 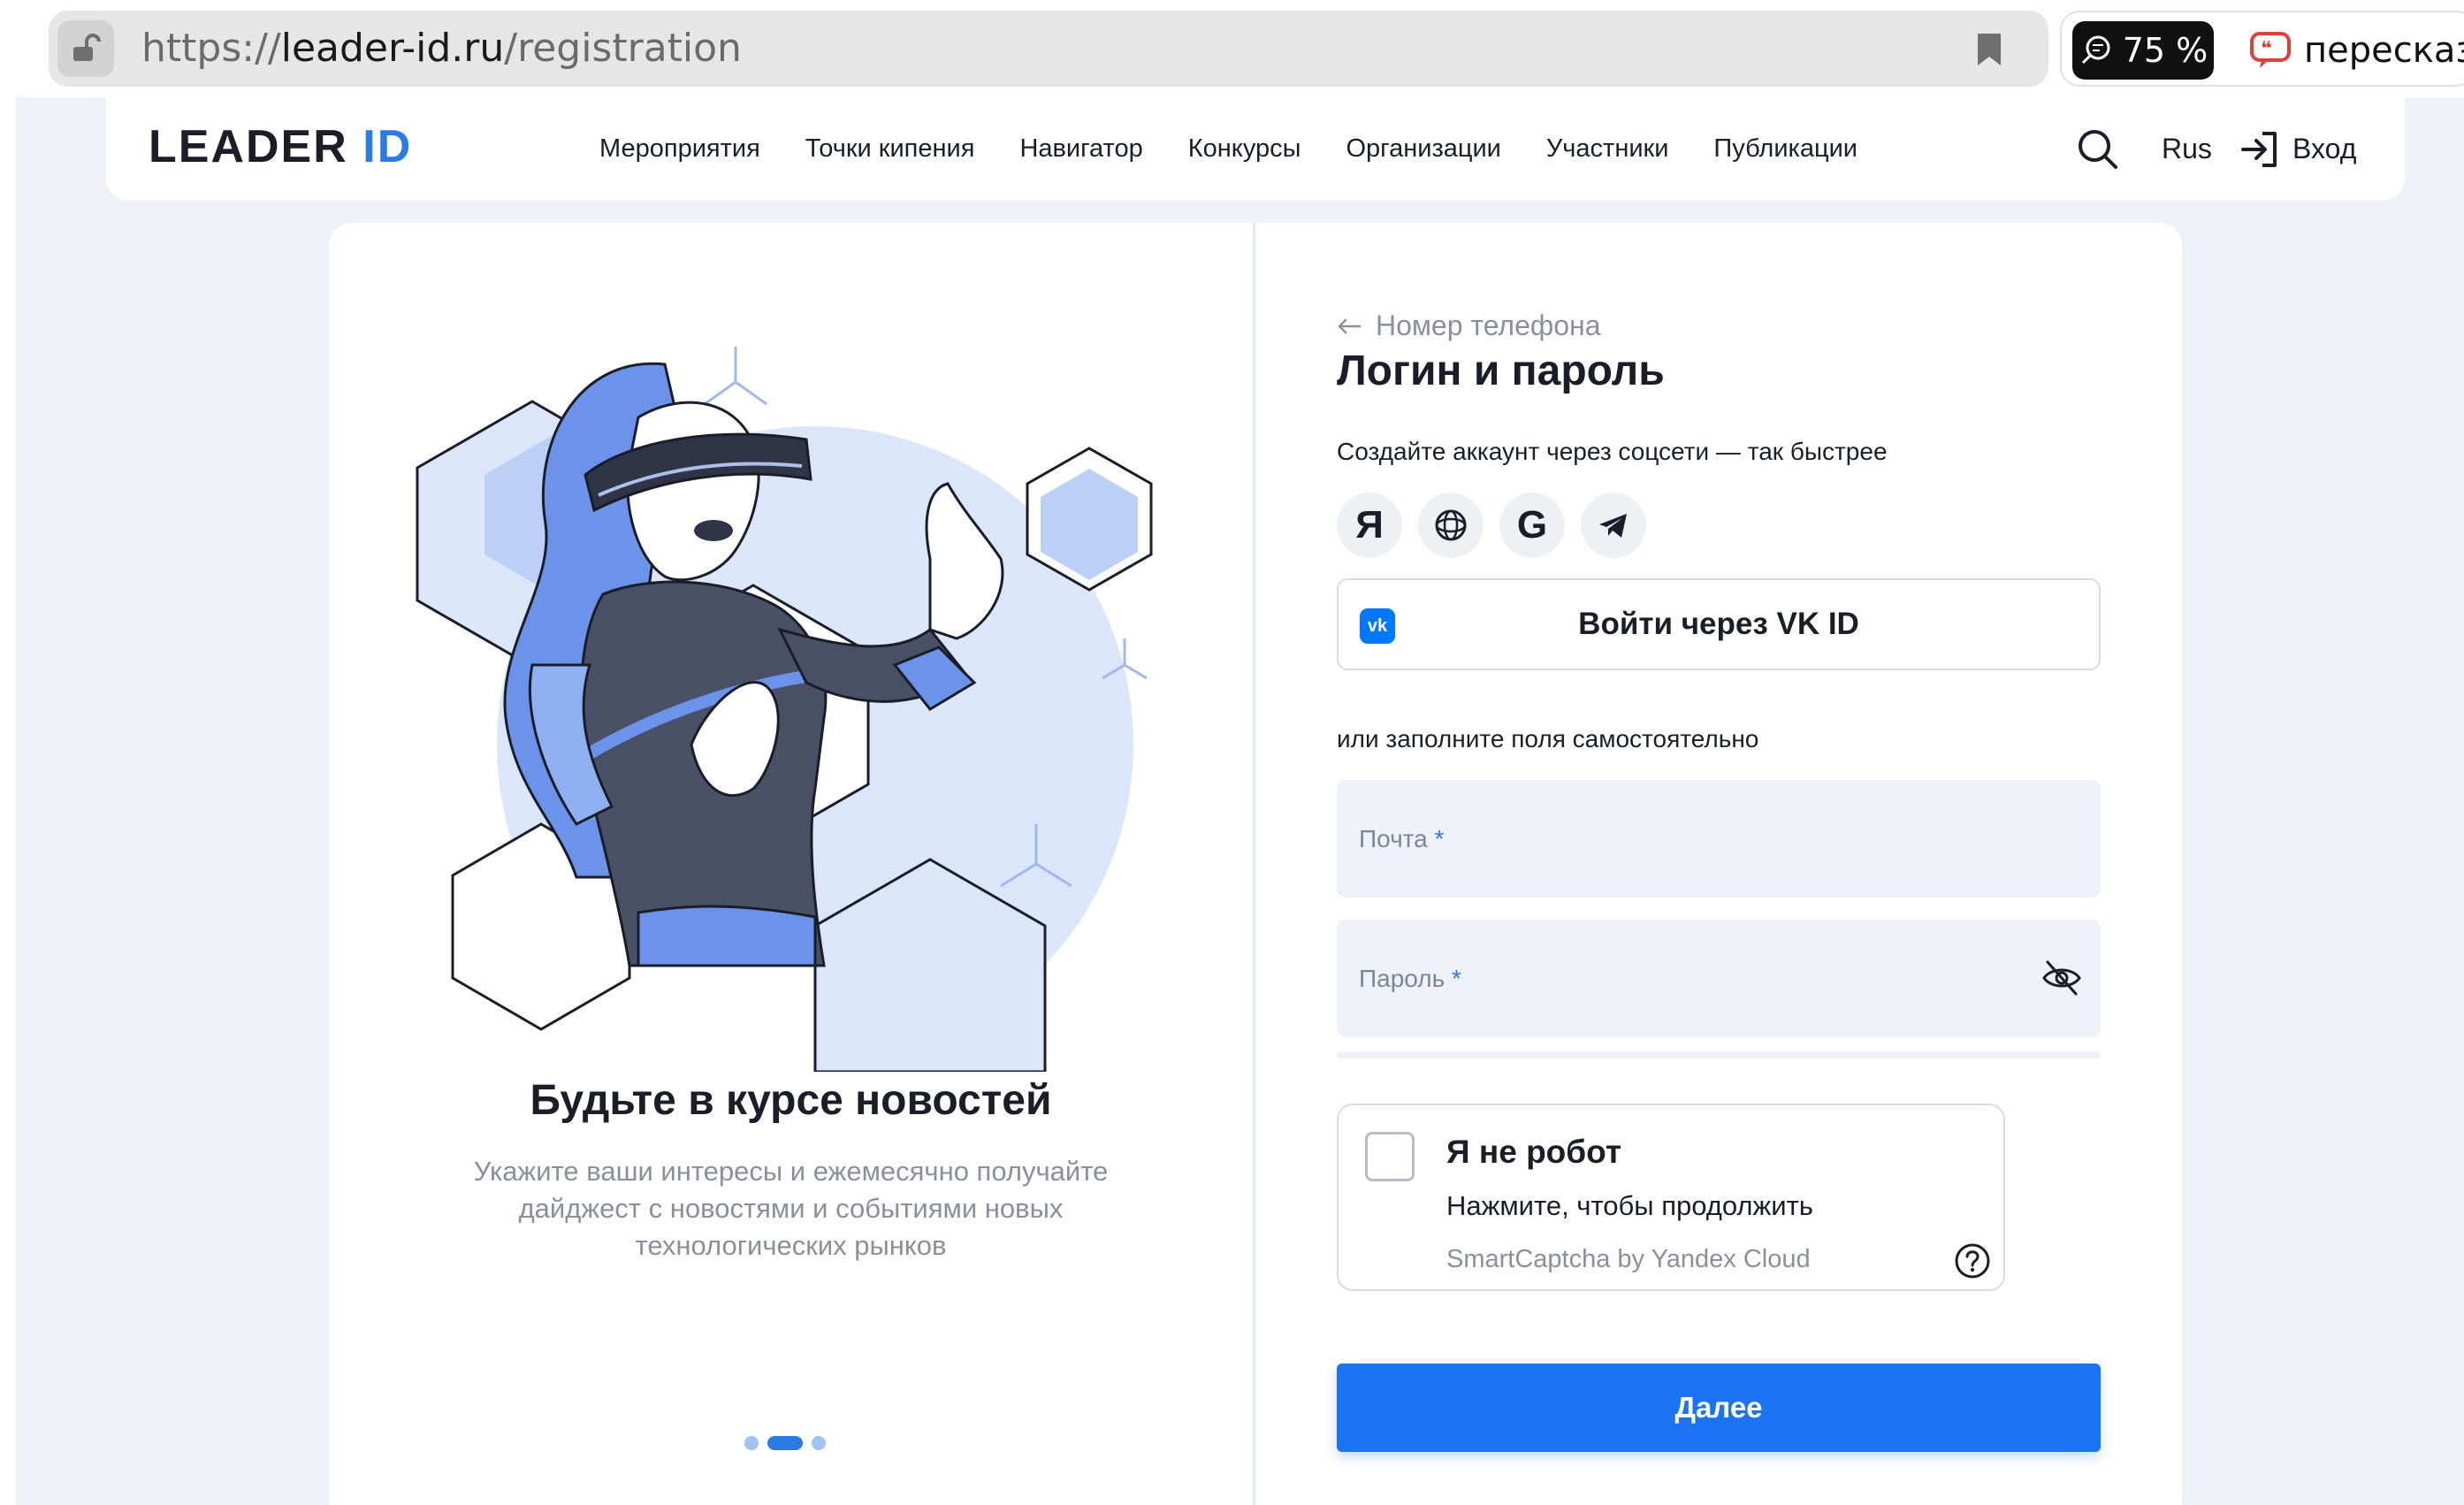 What do you see at coordinates (1350, 325) in the screenshot?
I see `arrow-left-icon` at bounding box center [1350, 325].